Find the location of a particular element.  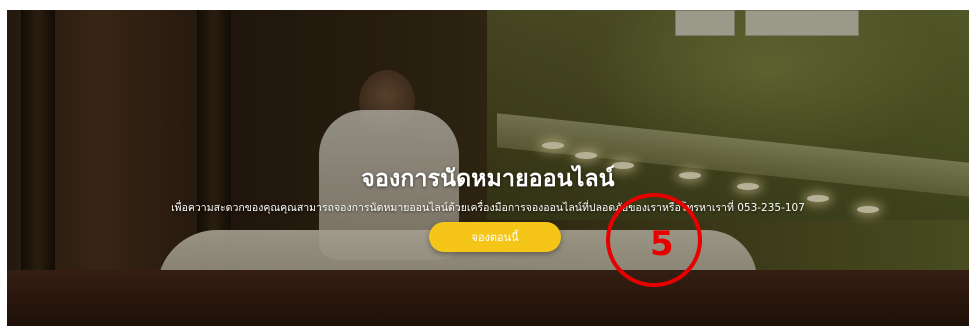

book-now-button: จองตอนนี้ is located at coordinates (495, 237).